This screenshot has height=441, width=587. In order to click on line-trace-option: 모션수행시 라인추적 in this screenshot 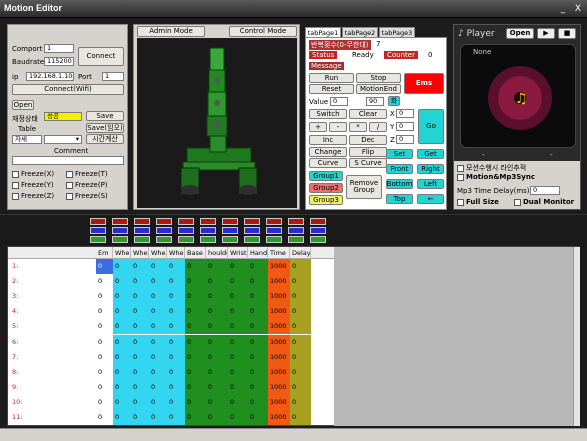, I will do `click(491, 168)`.